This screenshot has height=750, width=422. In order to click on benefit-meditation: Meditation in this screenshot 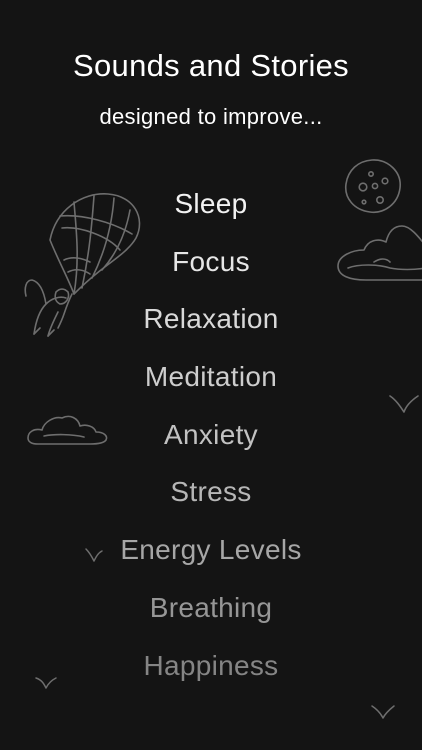, I will do `click(211, 377)`.